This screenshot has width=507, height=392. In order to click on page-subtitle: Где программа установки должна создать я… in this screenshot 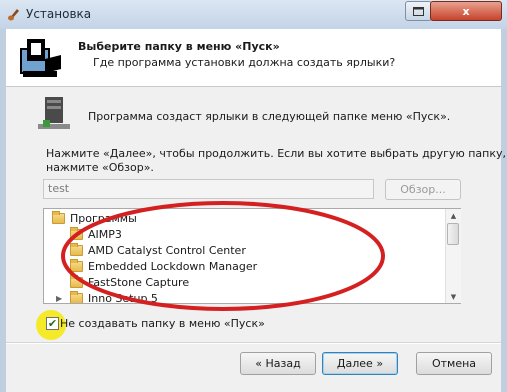, I will do `click(244, 62)`.